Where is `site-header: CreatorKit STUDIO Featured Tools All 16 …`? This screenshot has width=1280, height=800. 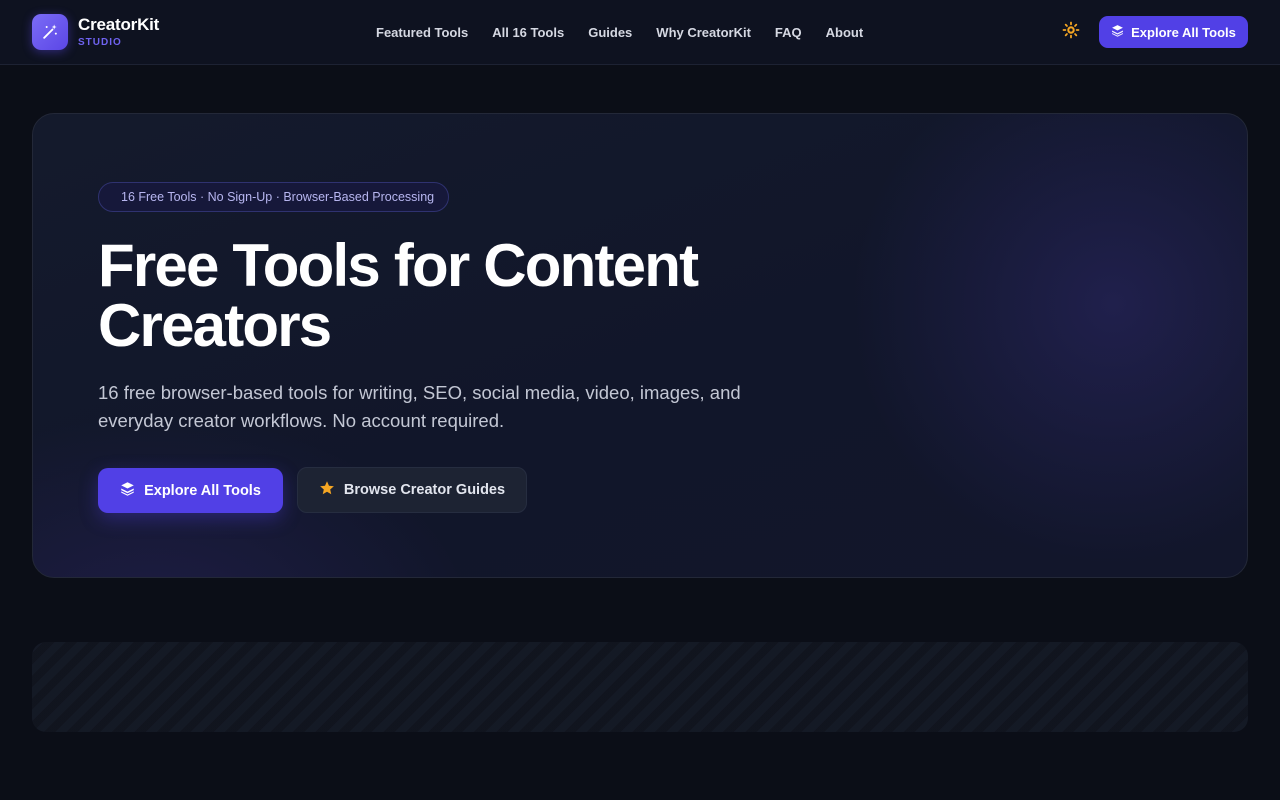
site-header: CreatorKit STUDIO Featured Tools All 16 … is located at coordinates (640, 32).